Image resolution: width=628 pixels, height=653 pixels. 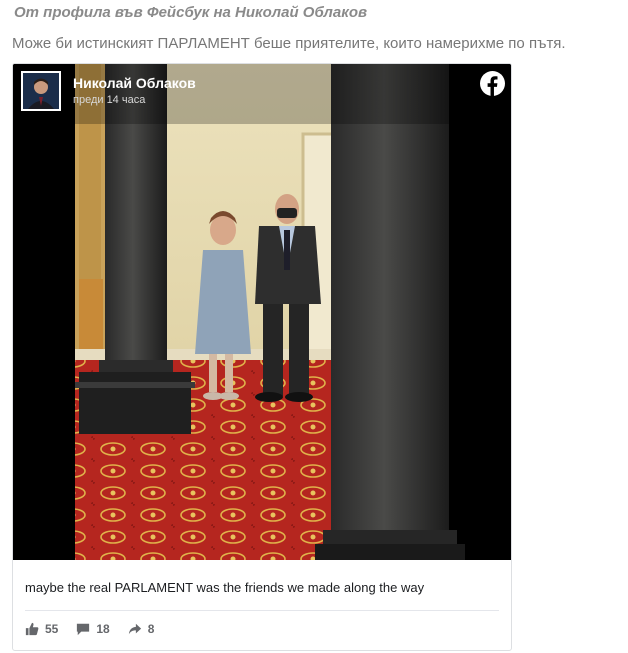 What do you see at coordinates (83, 629) in the screenshot?
I see `comment-icon` at bounding box center [83, 629].